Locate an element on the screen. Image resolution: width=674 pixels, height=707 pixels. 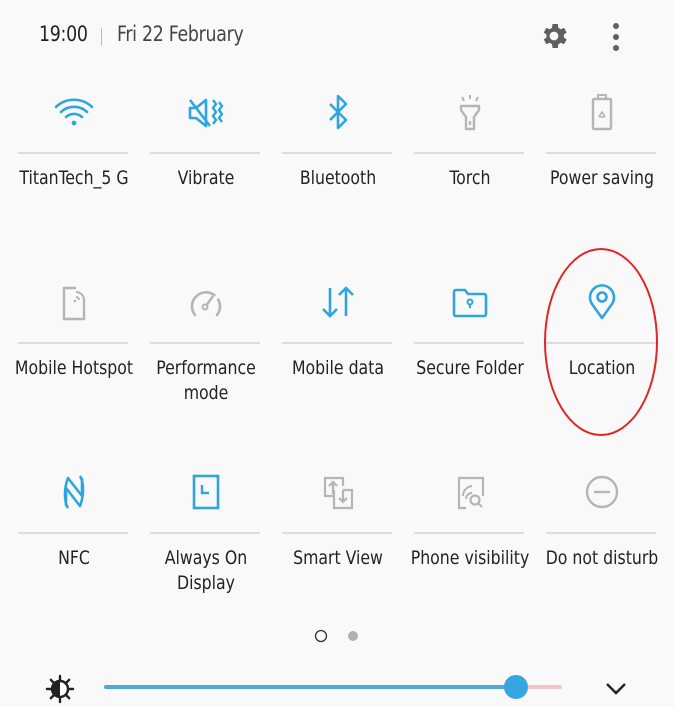
tile-location: Location is located at coordinates (602, 363).